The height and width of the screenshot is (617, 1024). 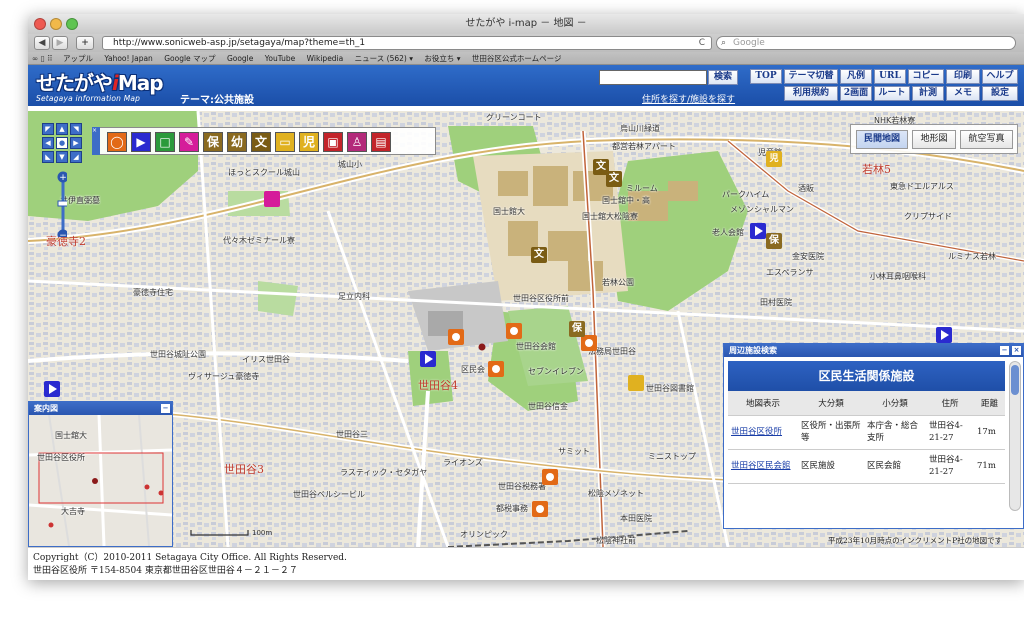 I want to click on forward-button: ▶, so click(x=60, y=43).